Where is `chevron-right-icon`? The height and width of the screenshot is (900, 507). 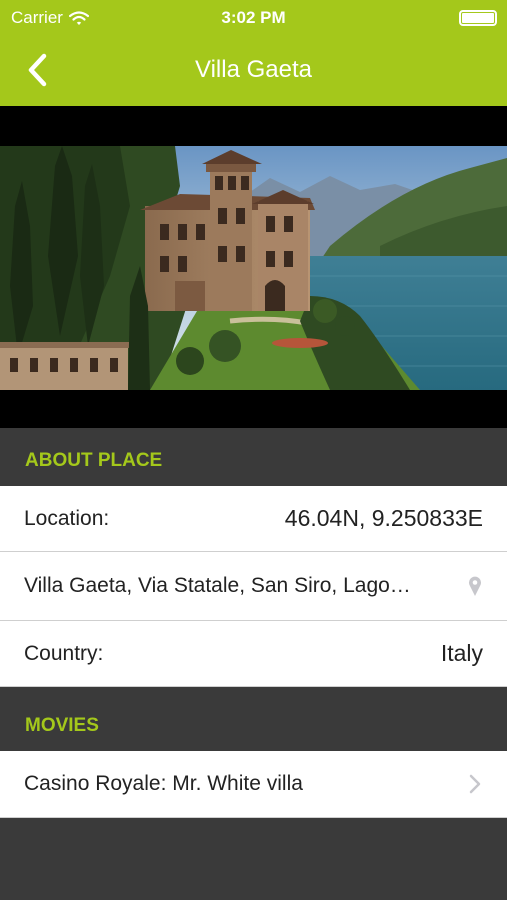
chevron-right-icon is located at coordinates (475, 784).